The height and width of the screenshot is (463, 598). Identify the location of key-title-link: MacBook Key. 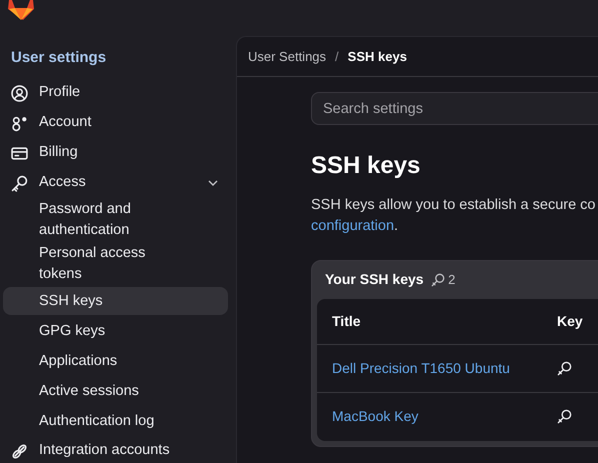
(375, 416).